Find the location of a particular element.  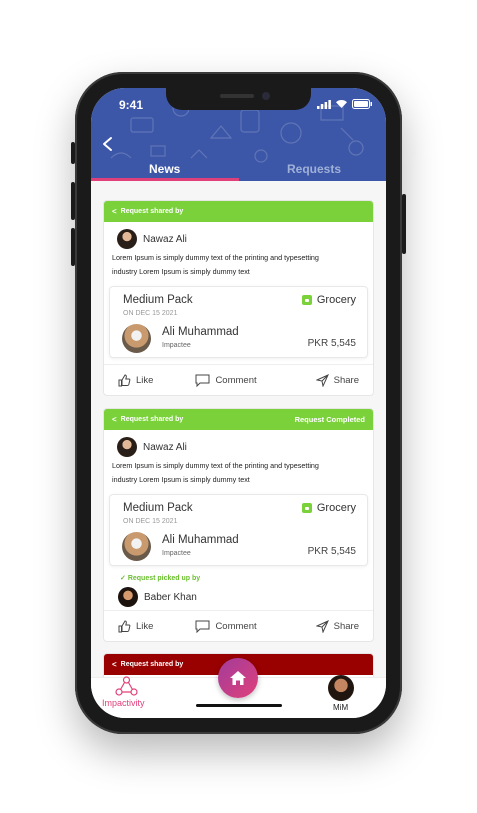

picker-name: Baber Khan is located at coordinates (170, 597).